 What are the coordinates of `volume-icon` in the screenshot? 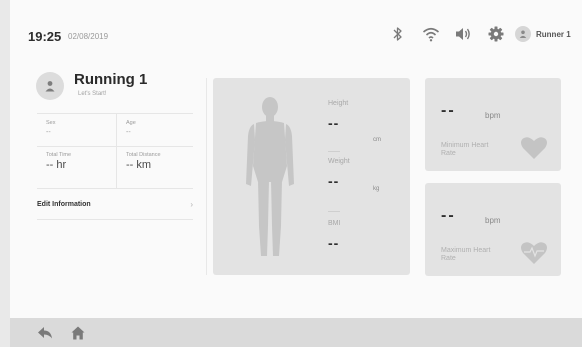 It's located at (463, 34).